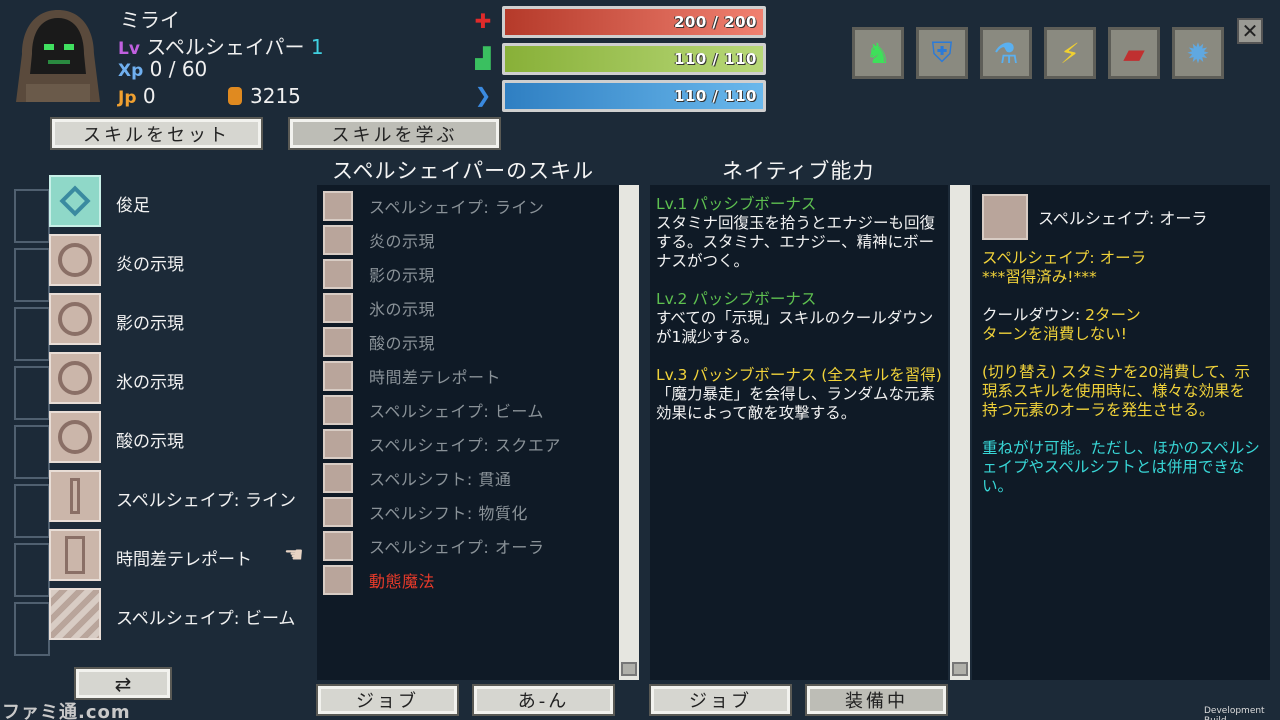 The height and width of the screenshot is (720, 1280). I want to click on list-item: 影の示現, so click(468, 274).